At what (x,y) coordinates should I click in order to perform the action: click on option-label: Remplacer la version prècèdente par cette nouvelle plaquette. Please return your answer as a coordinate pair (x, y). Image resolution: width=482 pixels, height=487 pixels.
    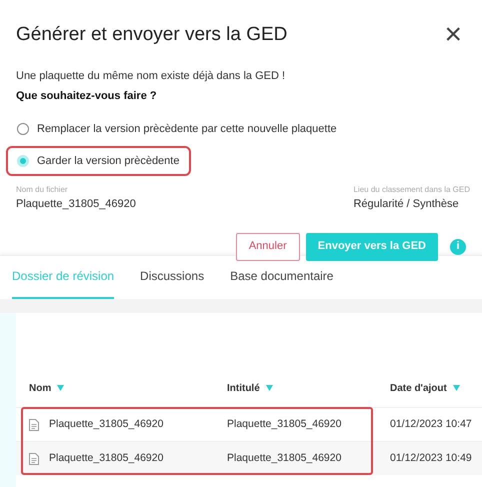
    Looking at the image, I should click on (187, 129).